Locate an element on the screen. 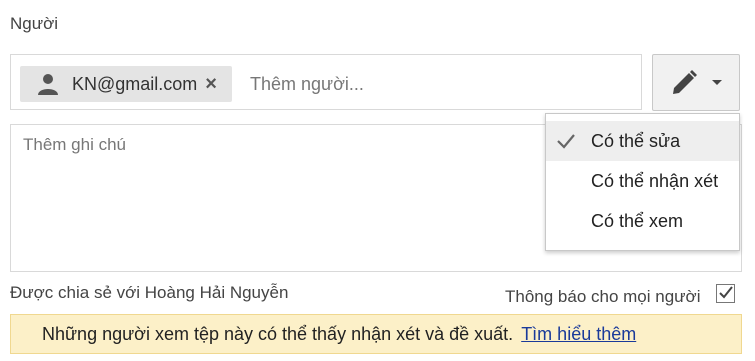 This screenshot has width=755, height=361. person-icon is located at coordinates (48, 84).